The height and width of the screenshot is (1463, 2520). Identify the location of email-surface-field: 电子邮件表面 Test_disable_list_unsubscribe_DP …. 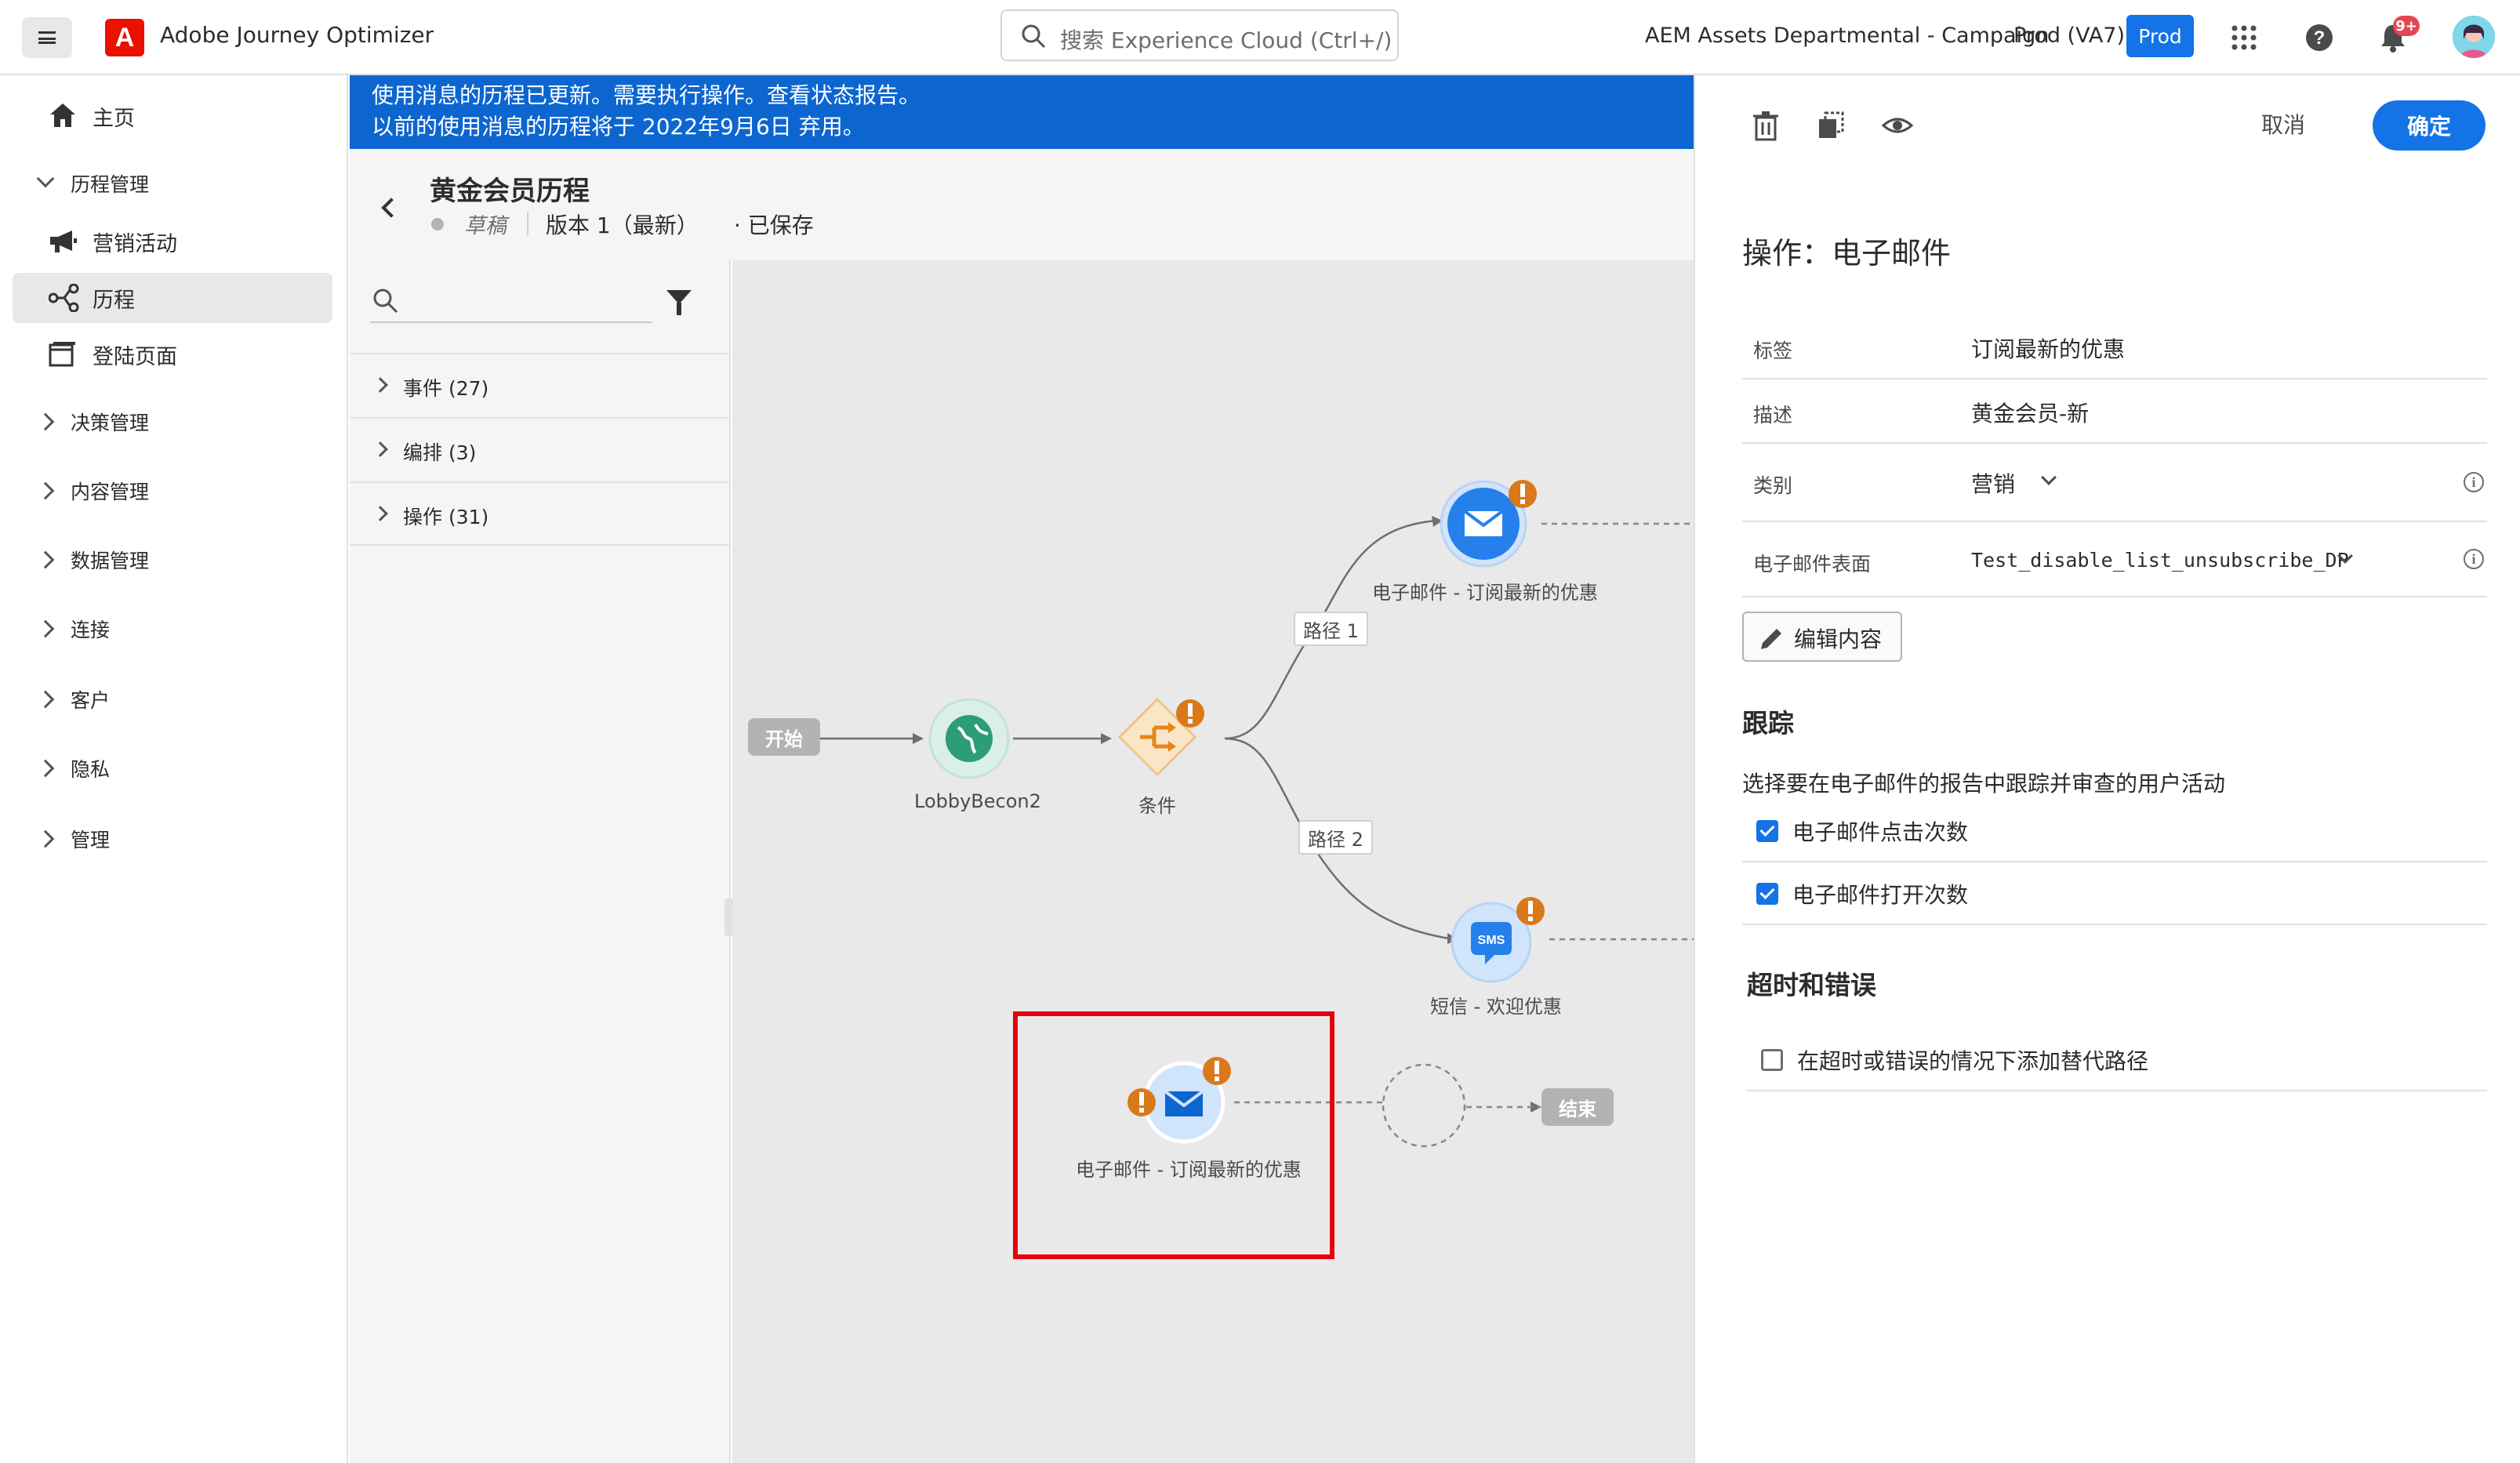
(2114, 559).